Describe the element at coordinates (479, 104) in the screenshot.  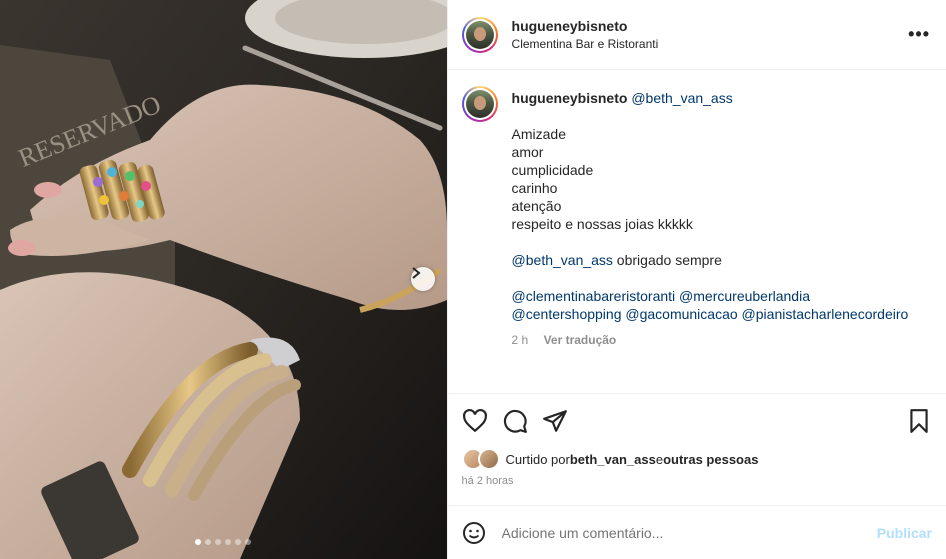
I see `caption-avatar` at that location.